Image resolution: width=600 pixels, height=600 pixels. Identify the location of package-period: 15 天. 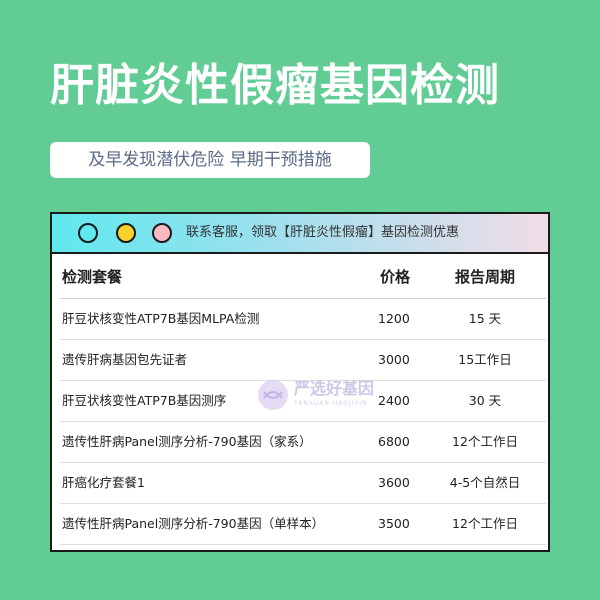
(485, 318).